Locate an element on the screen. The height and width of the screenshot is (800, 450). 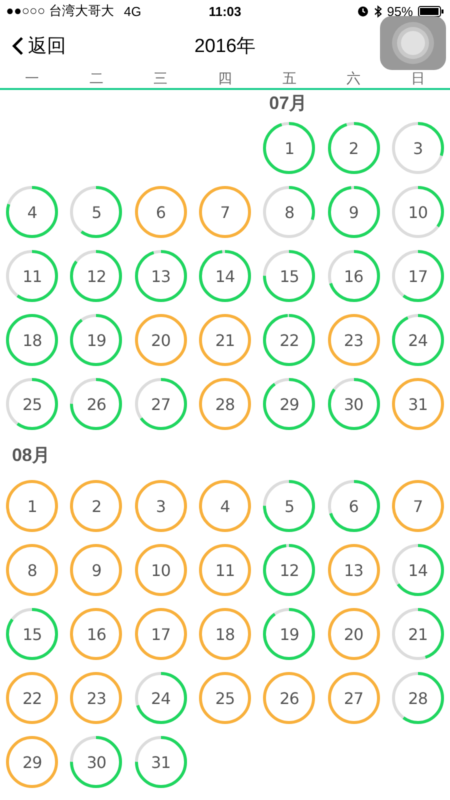
network-text: 4G is located at coordinates (133, 11).